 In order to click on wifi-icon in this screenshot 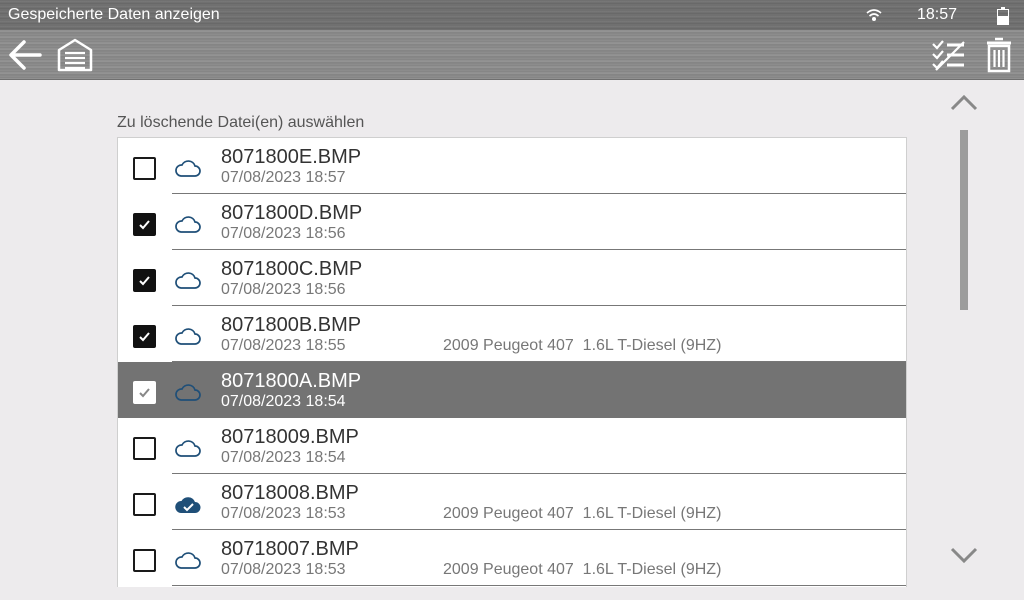, I will do `click(874, 17)`.